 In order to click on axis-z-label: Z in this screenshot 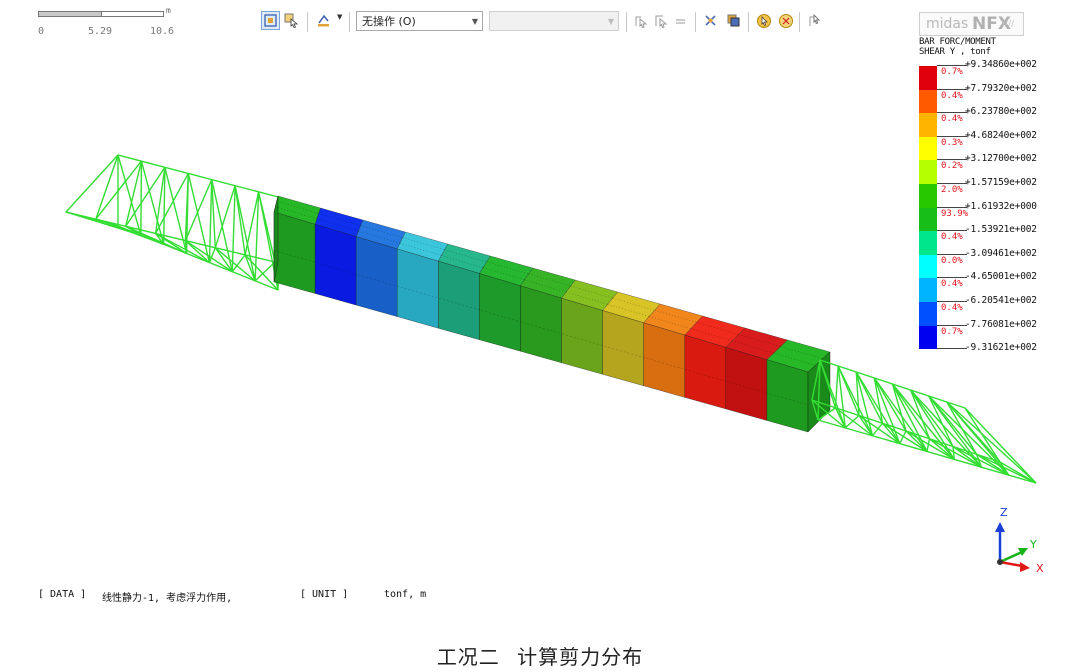, I will do `click(1004, 512)`.